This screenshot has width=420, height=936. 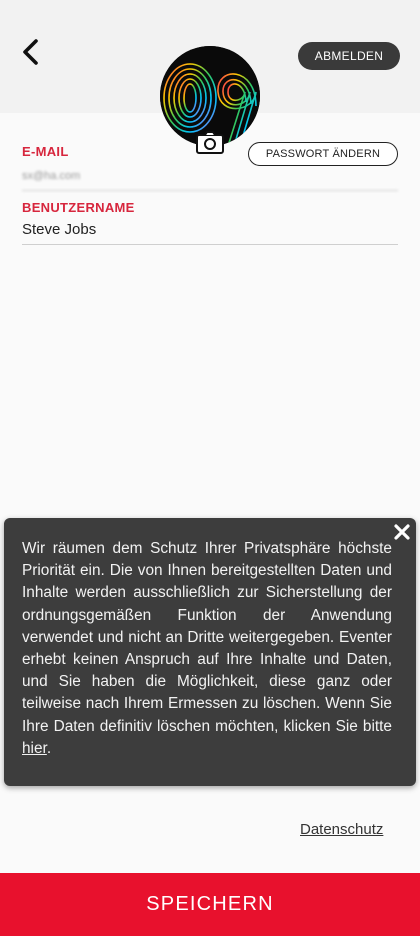 What do you see at coordinates (210, 233) in the screenshot?
I see `username-field: Steve Jobs` at bounding box center [210, 233].